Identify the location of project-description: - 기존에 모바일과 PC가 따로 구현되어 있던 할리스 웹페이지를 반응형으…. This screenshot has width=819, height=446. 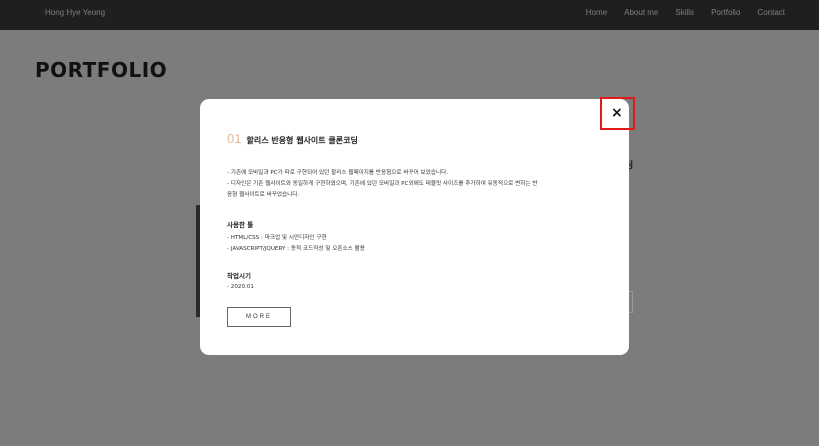
(419, 184).